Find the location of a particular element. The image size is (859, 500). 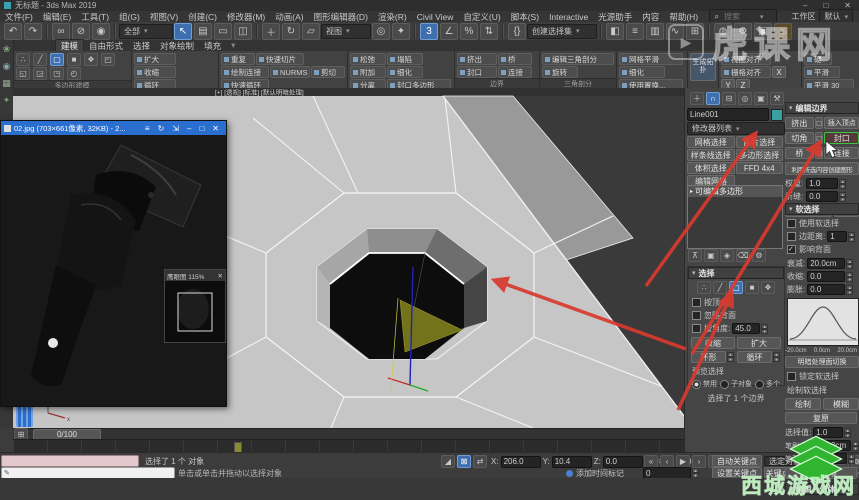

grid-align-button: 栅格对齐 is located at coordinates (746, 72).